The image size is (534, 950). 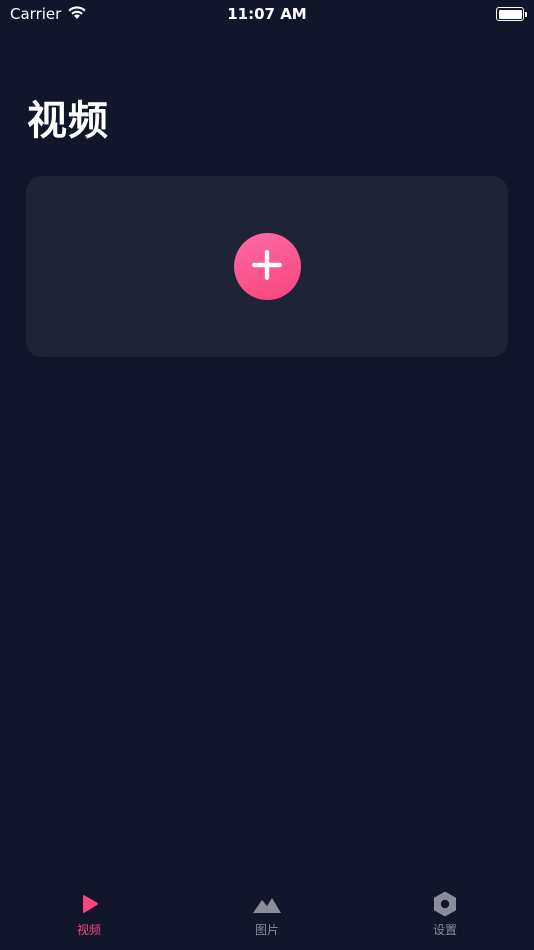 I want to click on status-bar: Carrier 11:07 AM, so click(x=267, y=14).